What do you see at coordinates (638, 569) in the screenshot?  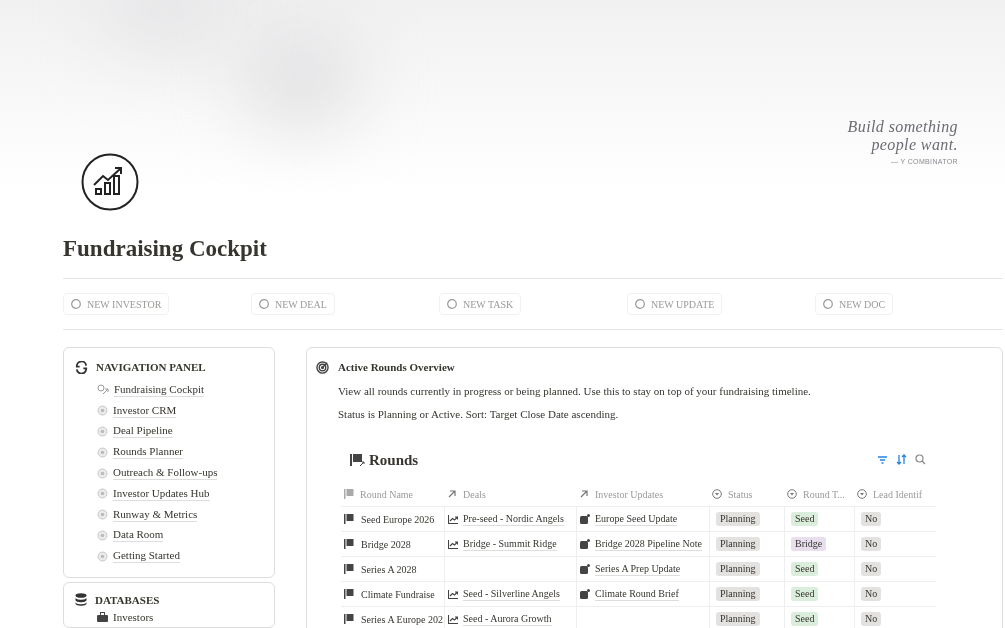 I see `update-link: Series A Prep Update` at bounding box center [638, 569].